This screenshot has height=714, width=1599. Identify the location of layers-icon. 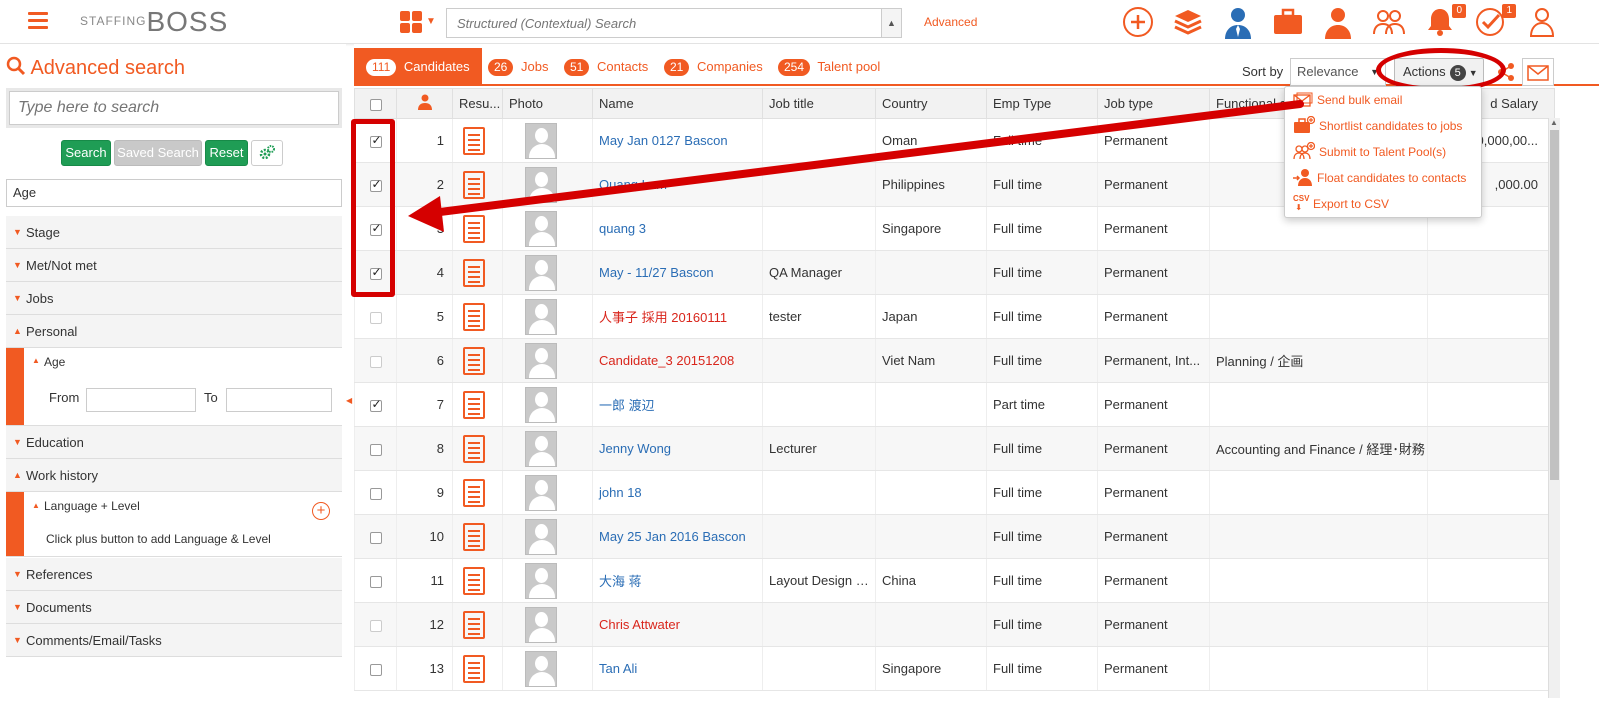
(1188, 22).